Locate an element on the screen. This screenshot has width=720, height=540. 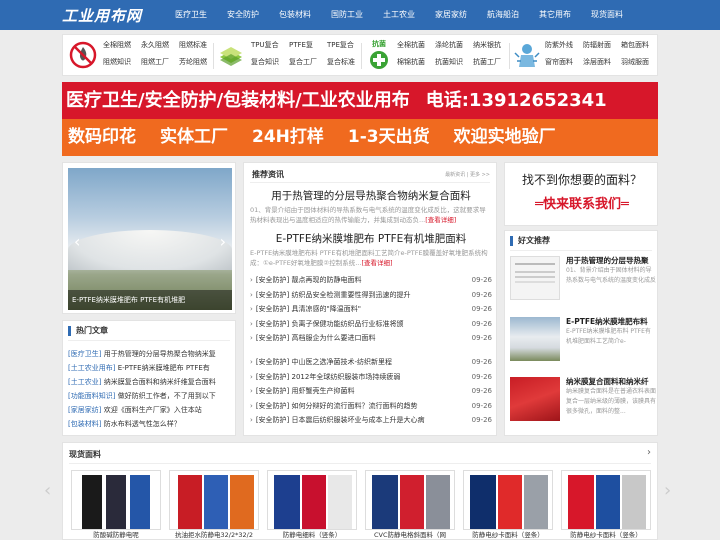
product-caption: CVC防静电格斜面料（网 is located at coordinates (410, 535).